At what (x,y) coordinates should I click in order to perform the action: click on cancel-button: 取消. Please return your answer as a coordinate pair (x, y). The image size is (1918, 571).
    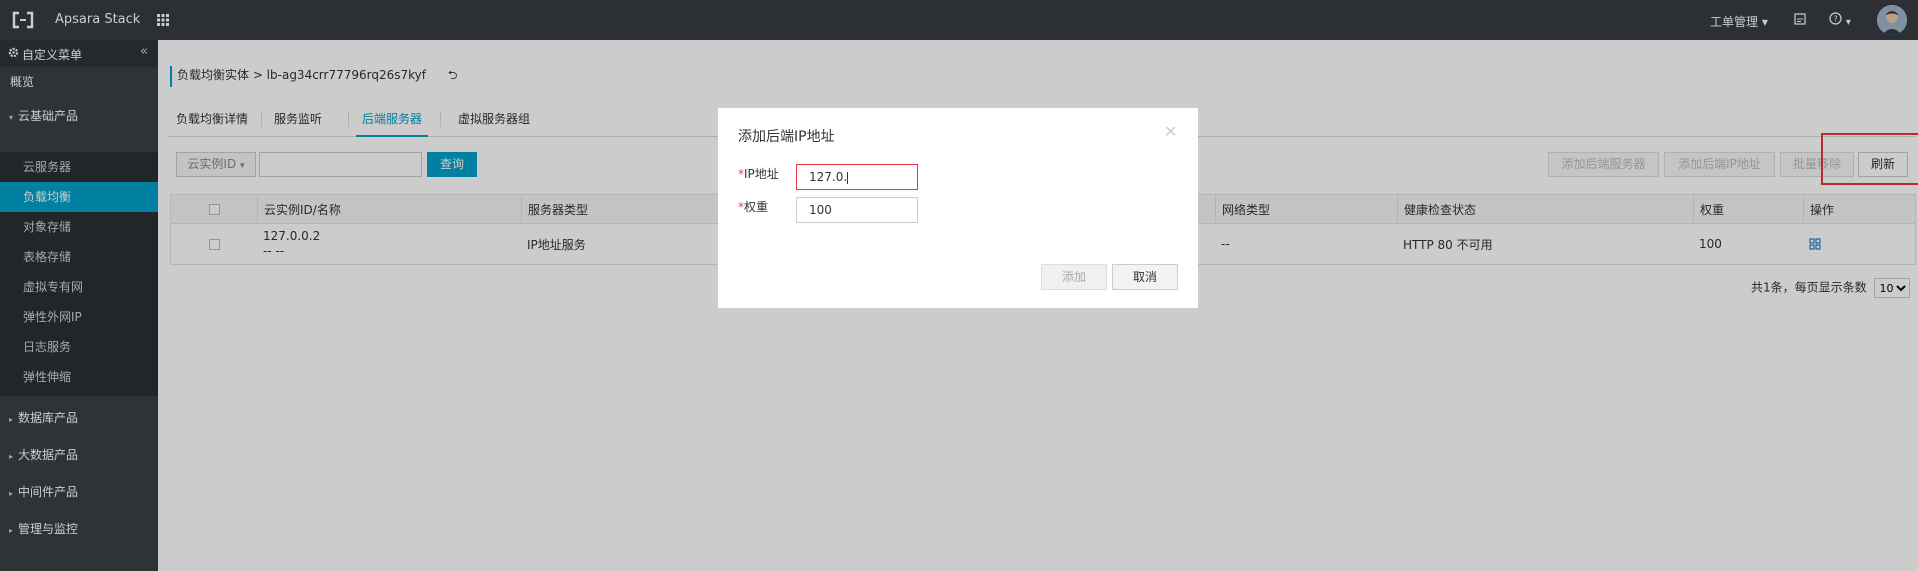
    Looking at the image, I should click on (1145, 277).